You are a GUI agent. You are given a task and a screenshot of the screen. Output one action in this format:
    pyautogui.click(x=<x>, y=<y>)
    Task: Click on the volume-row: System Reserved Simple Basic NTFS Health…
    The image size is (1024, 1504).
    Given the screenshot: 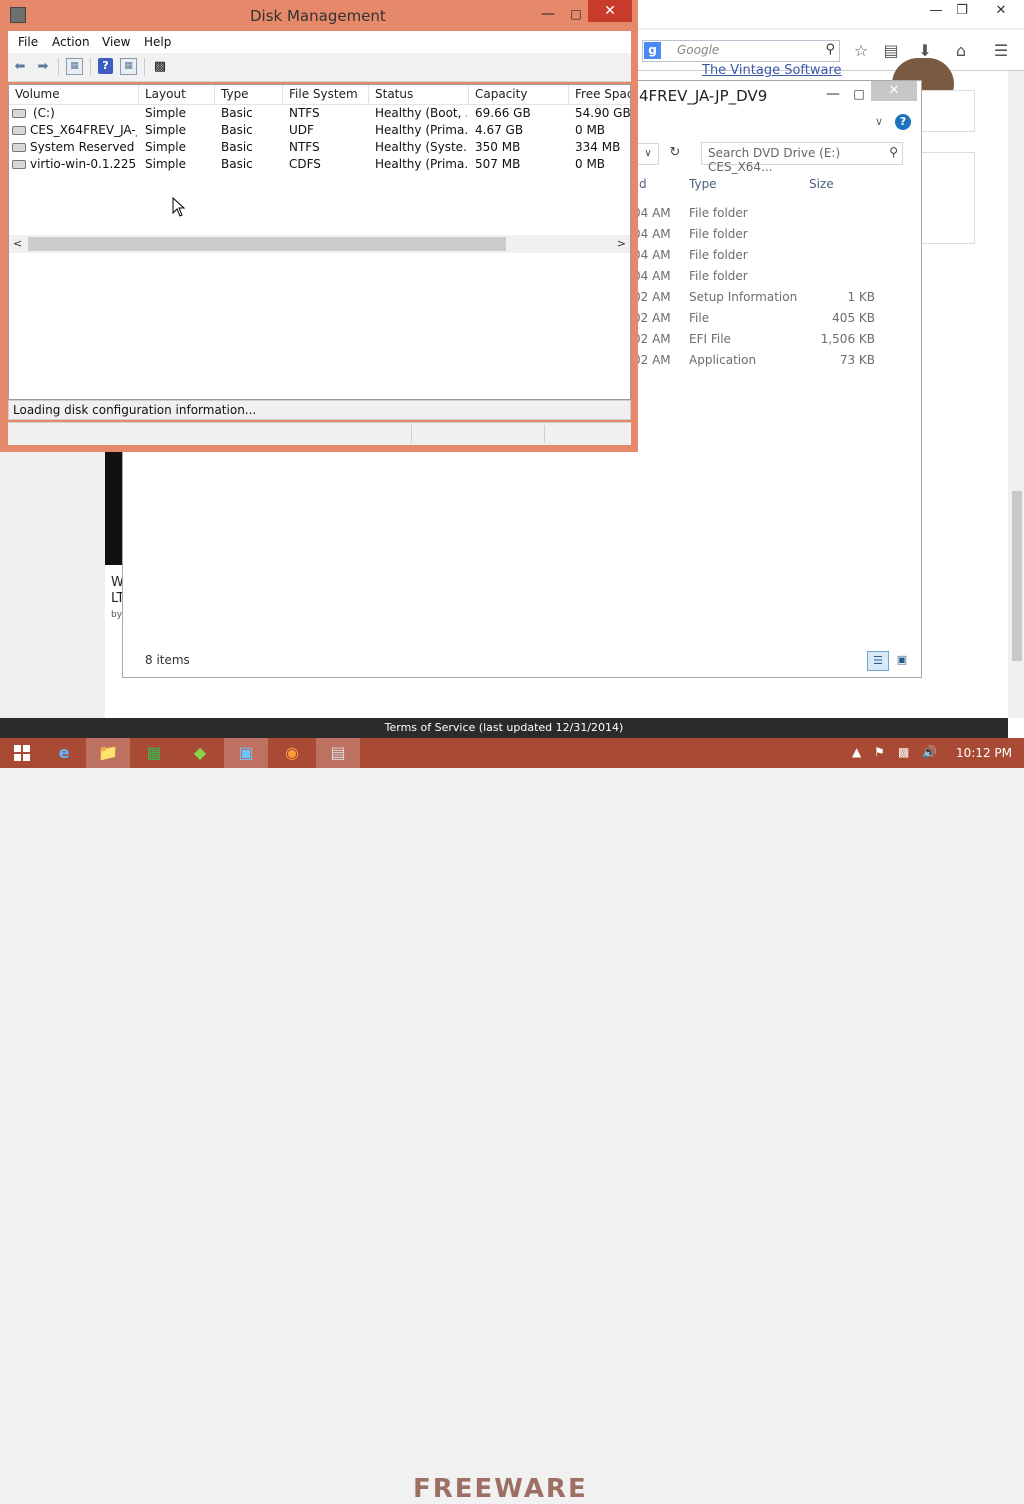 What is the action you would take?
    pyautogui.click(x=319, y=147)
    